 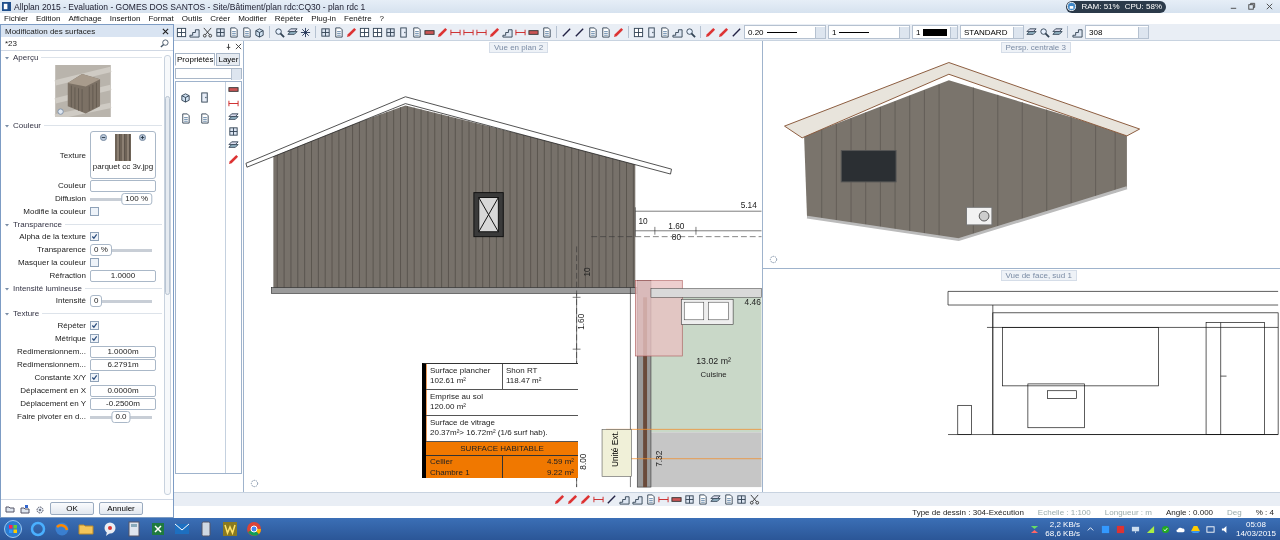 I want to click on browser-icon, so click(x=38, y=529).